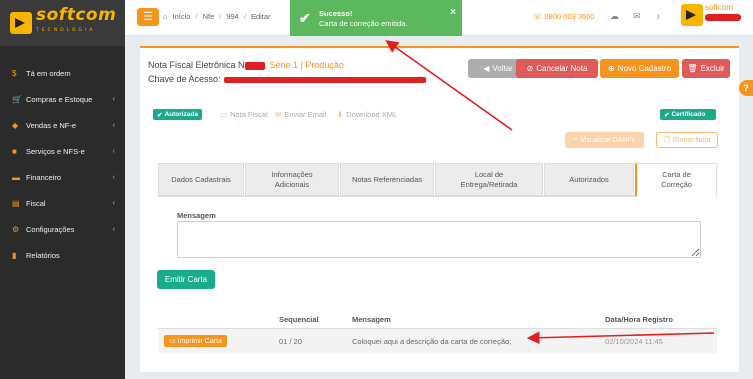 Image resolution: width=753 pixels, height=379 pixels. Describe the element at coordinates (21, 23) in the screenshot. I see `softcom-logo-icon` at that location.